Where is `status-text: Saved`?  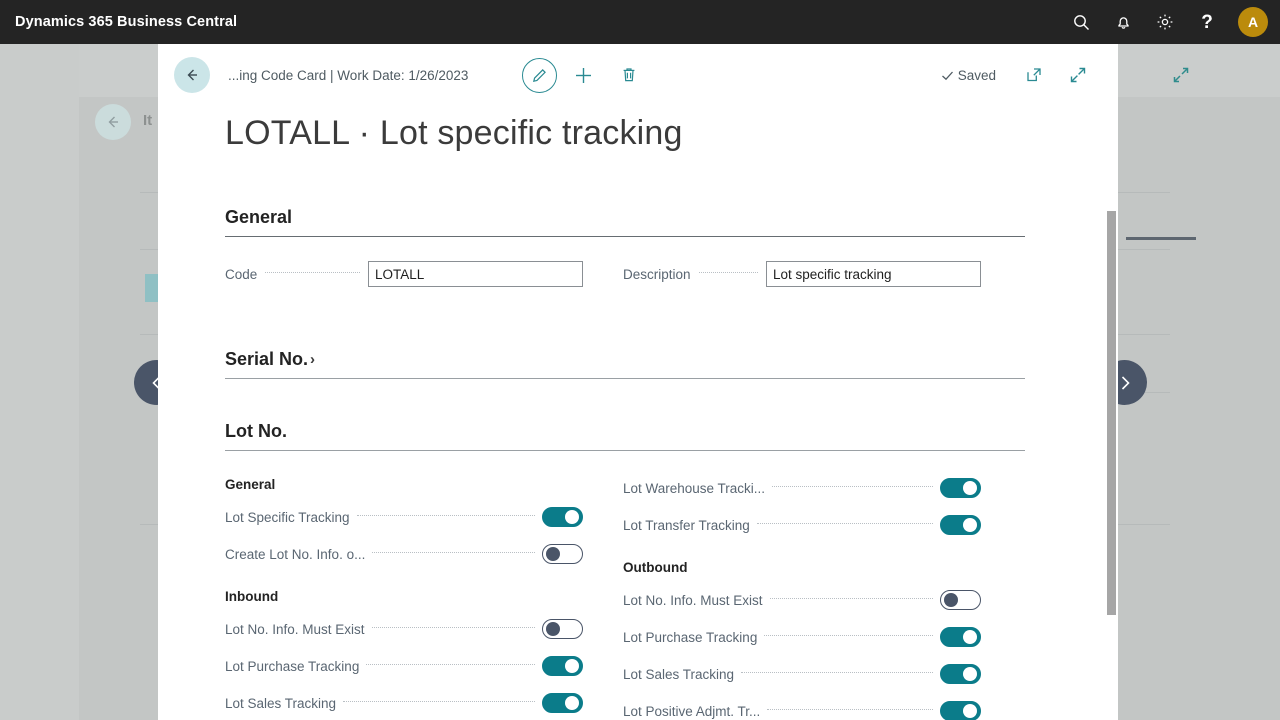 status-text: Saved is located at coordinates (976, 75).